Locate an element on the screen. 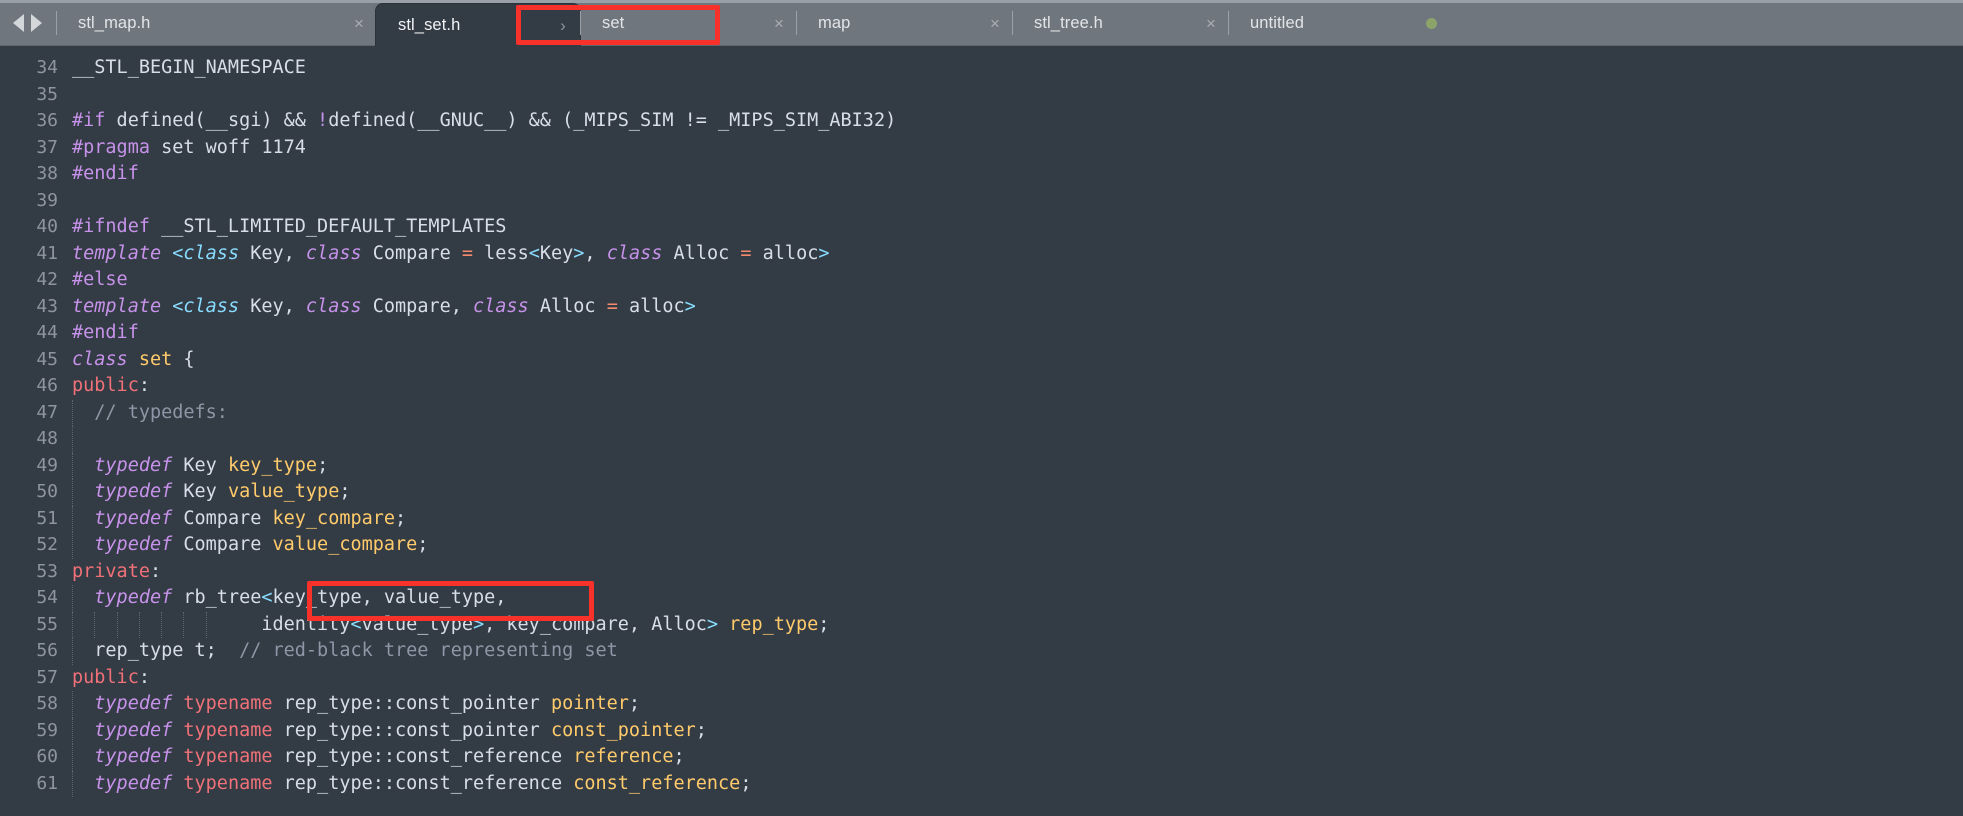 The width and height of the screenshot is (1963, 816). line-content: __STL_BEGIN_NAMESPACE is located at coordinates (1017, 68).